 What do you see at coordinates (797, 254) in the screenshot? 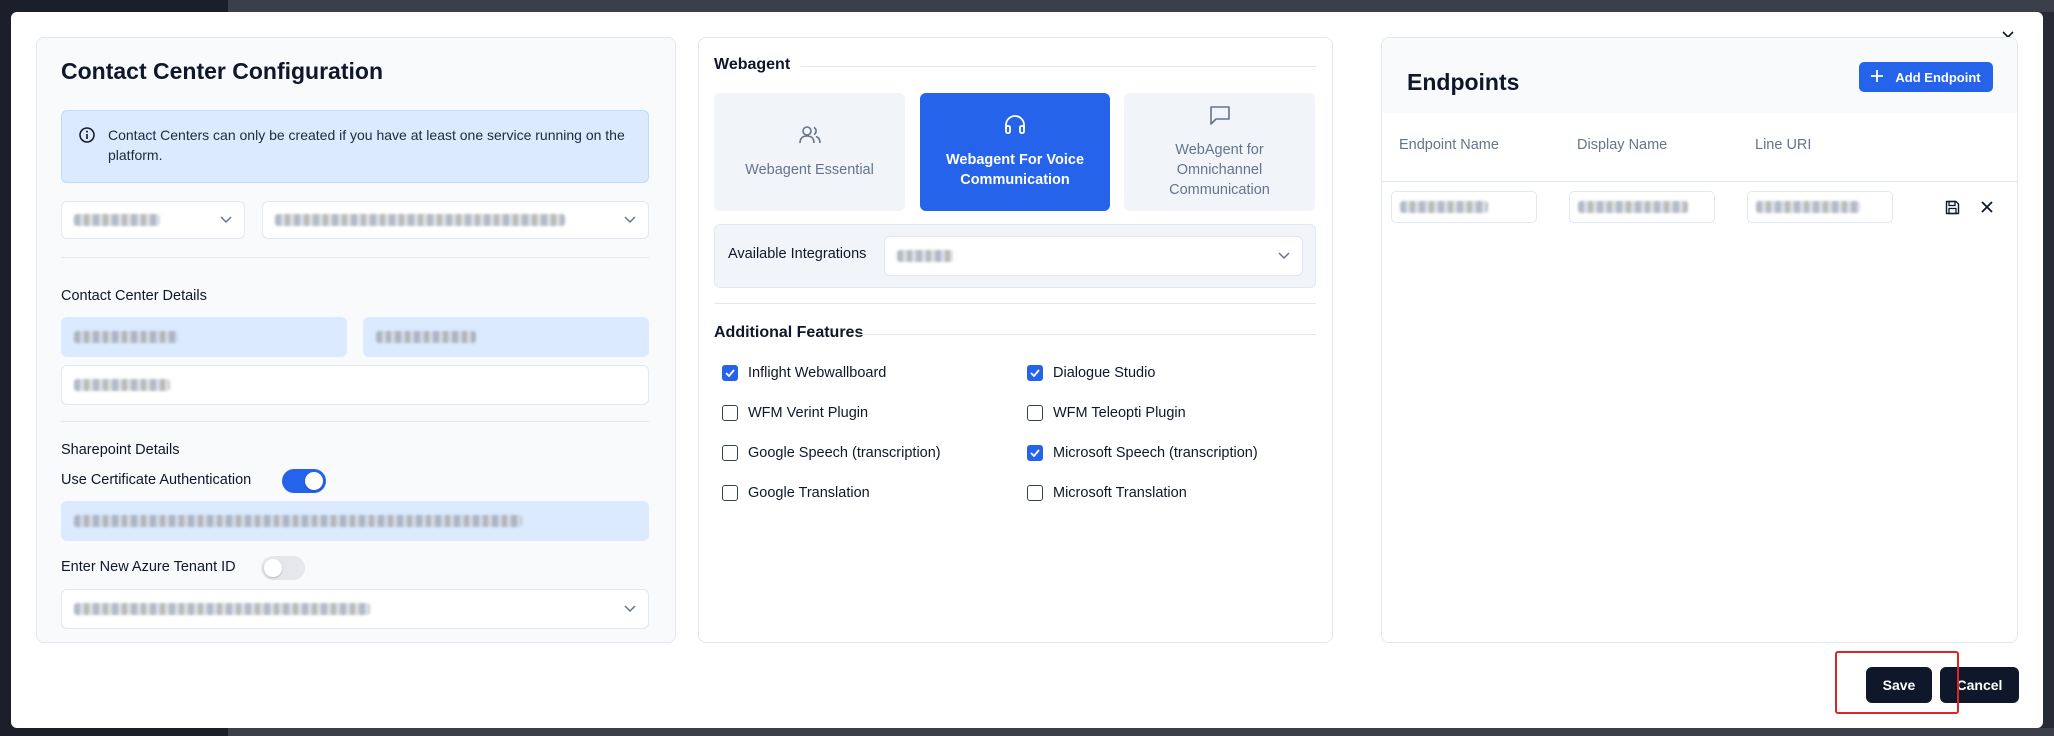
I see `integrations-label: Available Integrations` at bounding box center [797, 254].